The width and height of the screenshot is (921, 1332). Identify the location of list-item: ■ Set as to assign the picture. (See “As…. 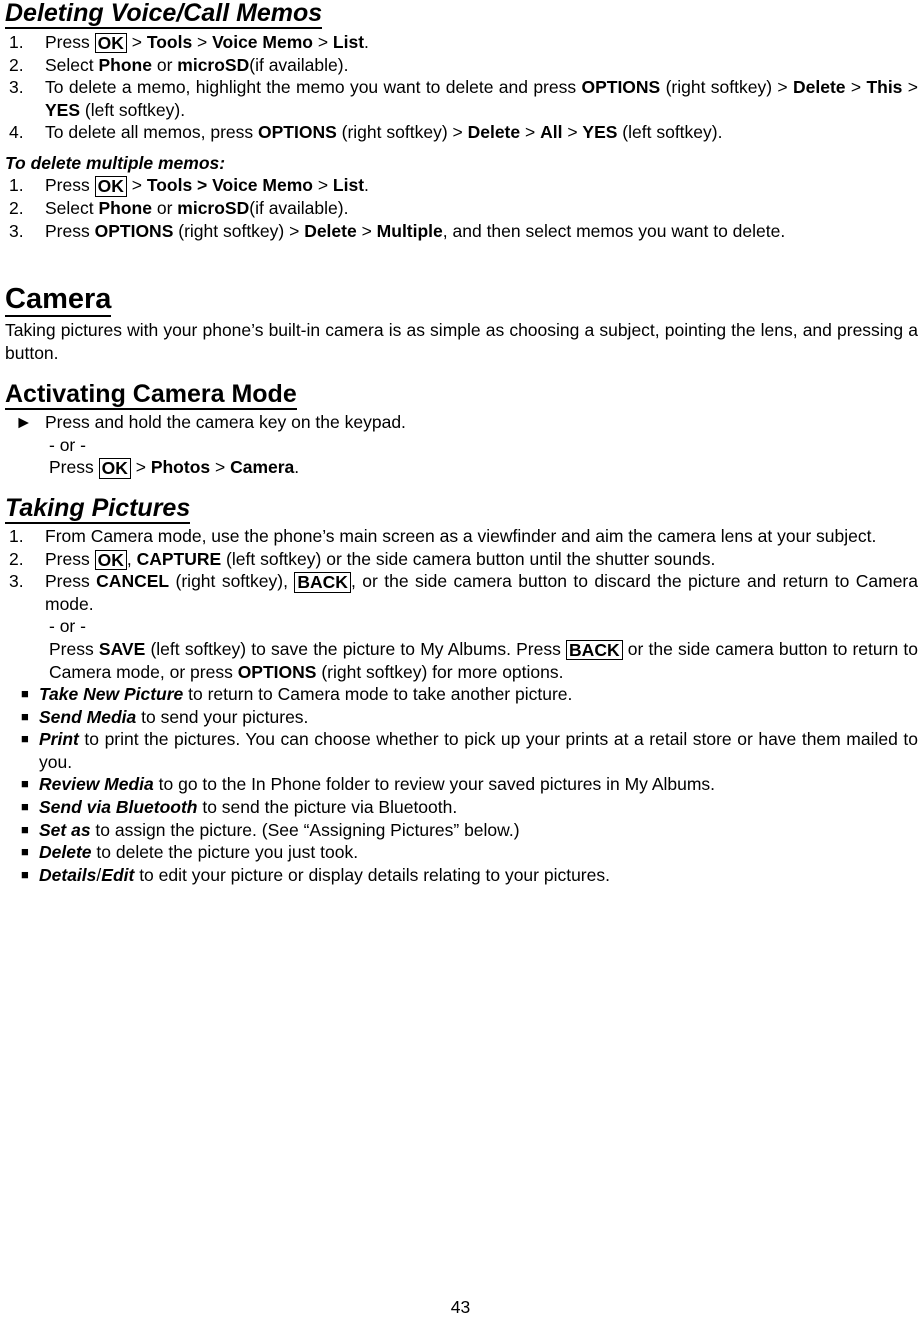
(461, 830).